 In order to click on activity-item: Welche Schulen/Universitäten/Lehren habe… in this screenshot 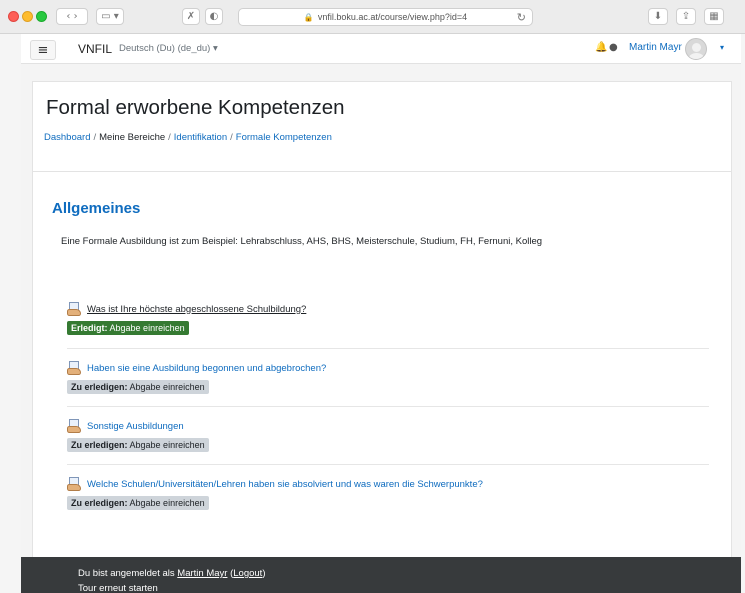, I will do `click(388, 494)`.